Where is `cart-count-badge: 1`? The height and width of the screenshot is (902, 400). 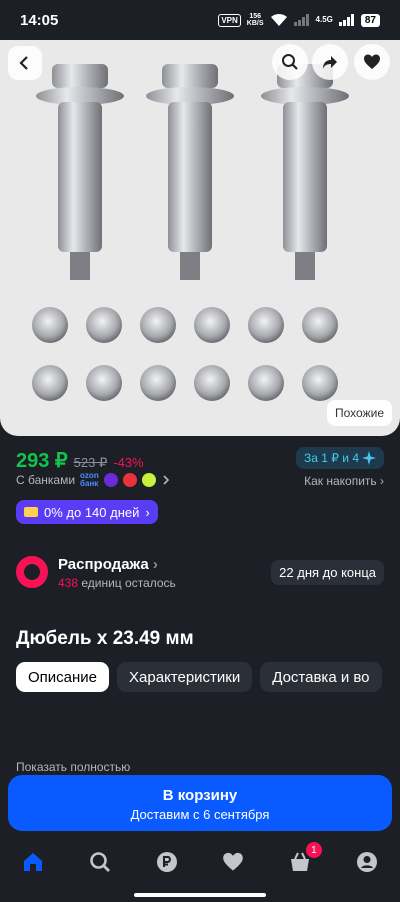
cart-count-badge: 1 is located at coordinates (313, 850).